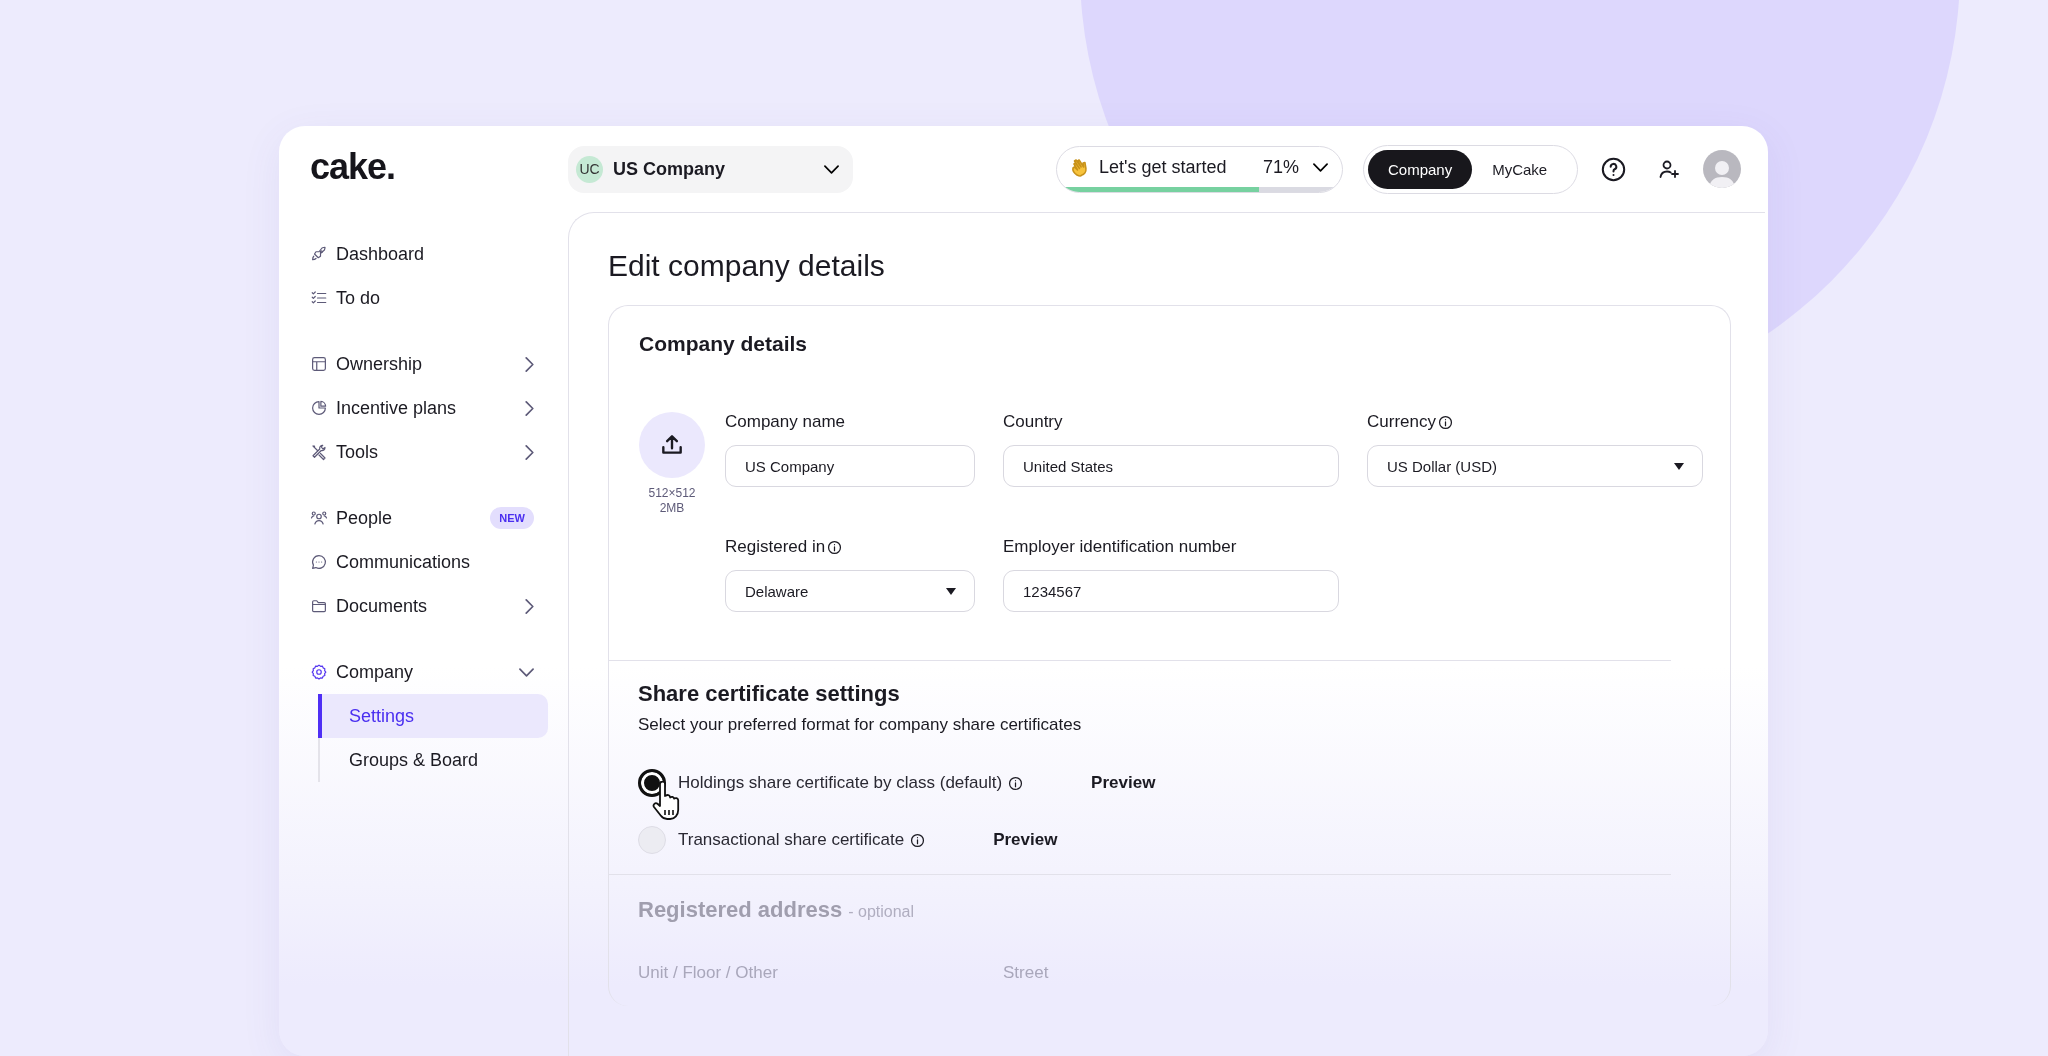  I want to click on field-label: Registered in, so click(775, 547).